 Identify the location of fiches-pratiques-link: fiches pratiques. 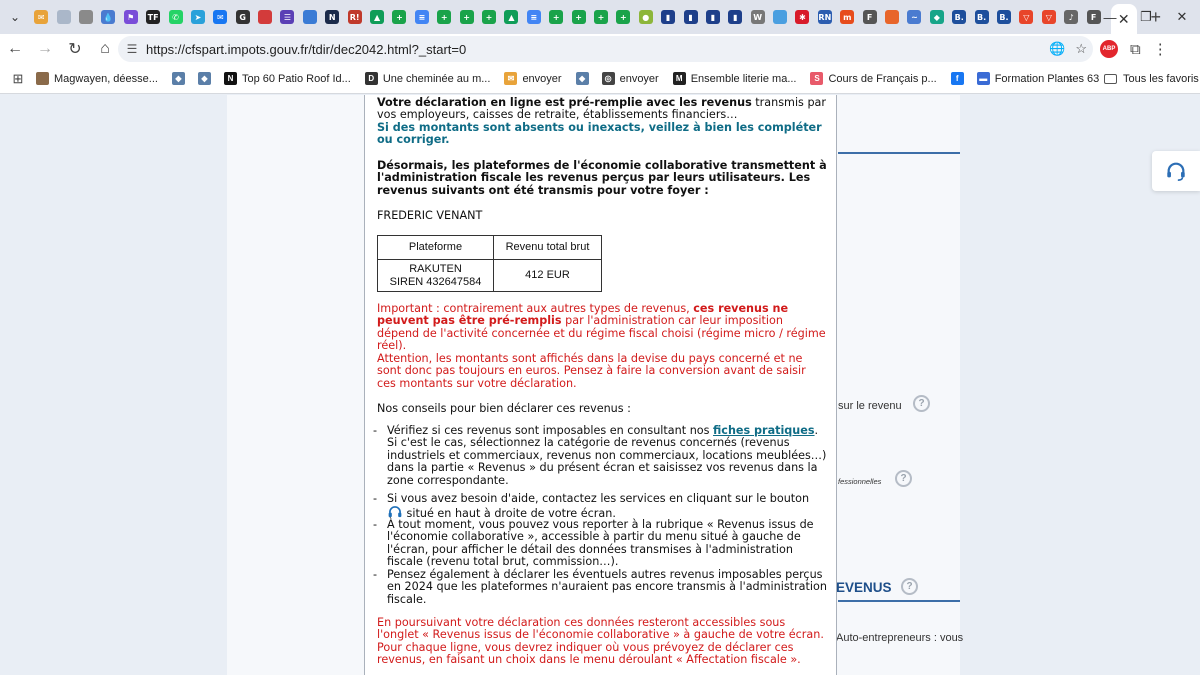
(764, 430).